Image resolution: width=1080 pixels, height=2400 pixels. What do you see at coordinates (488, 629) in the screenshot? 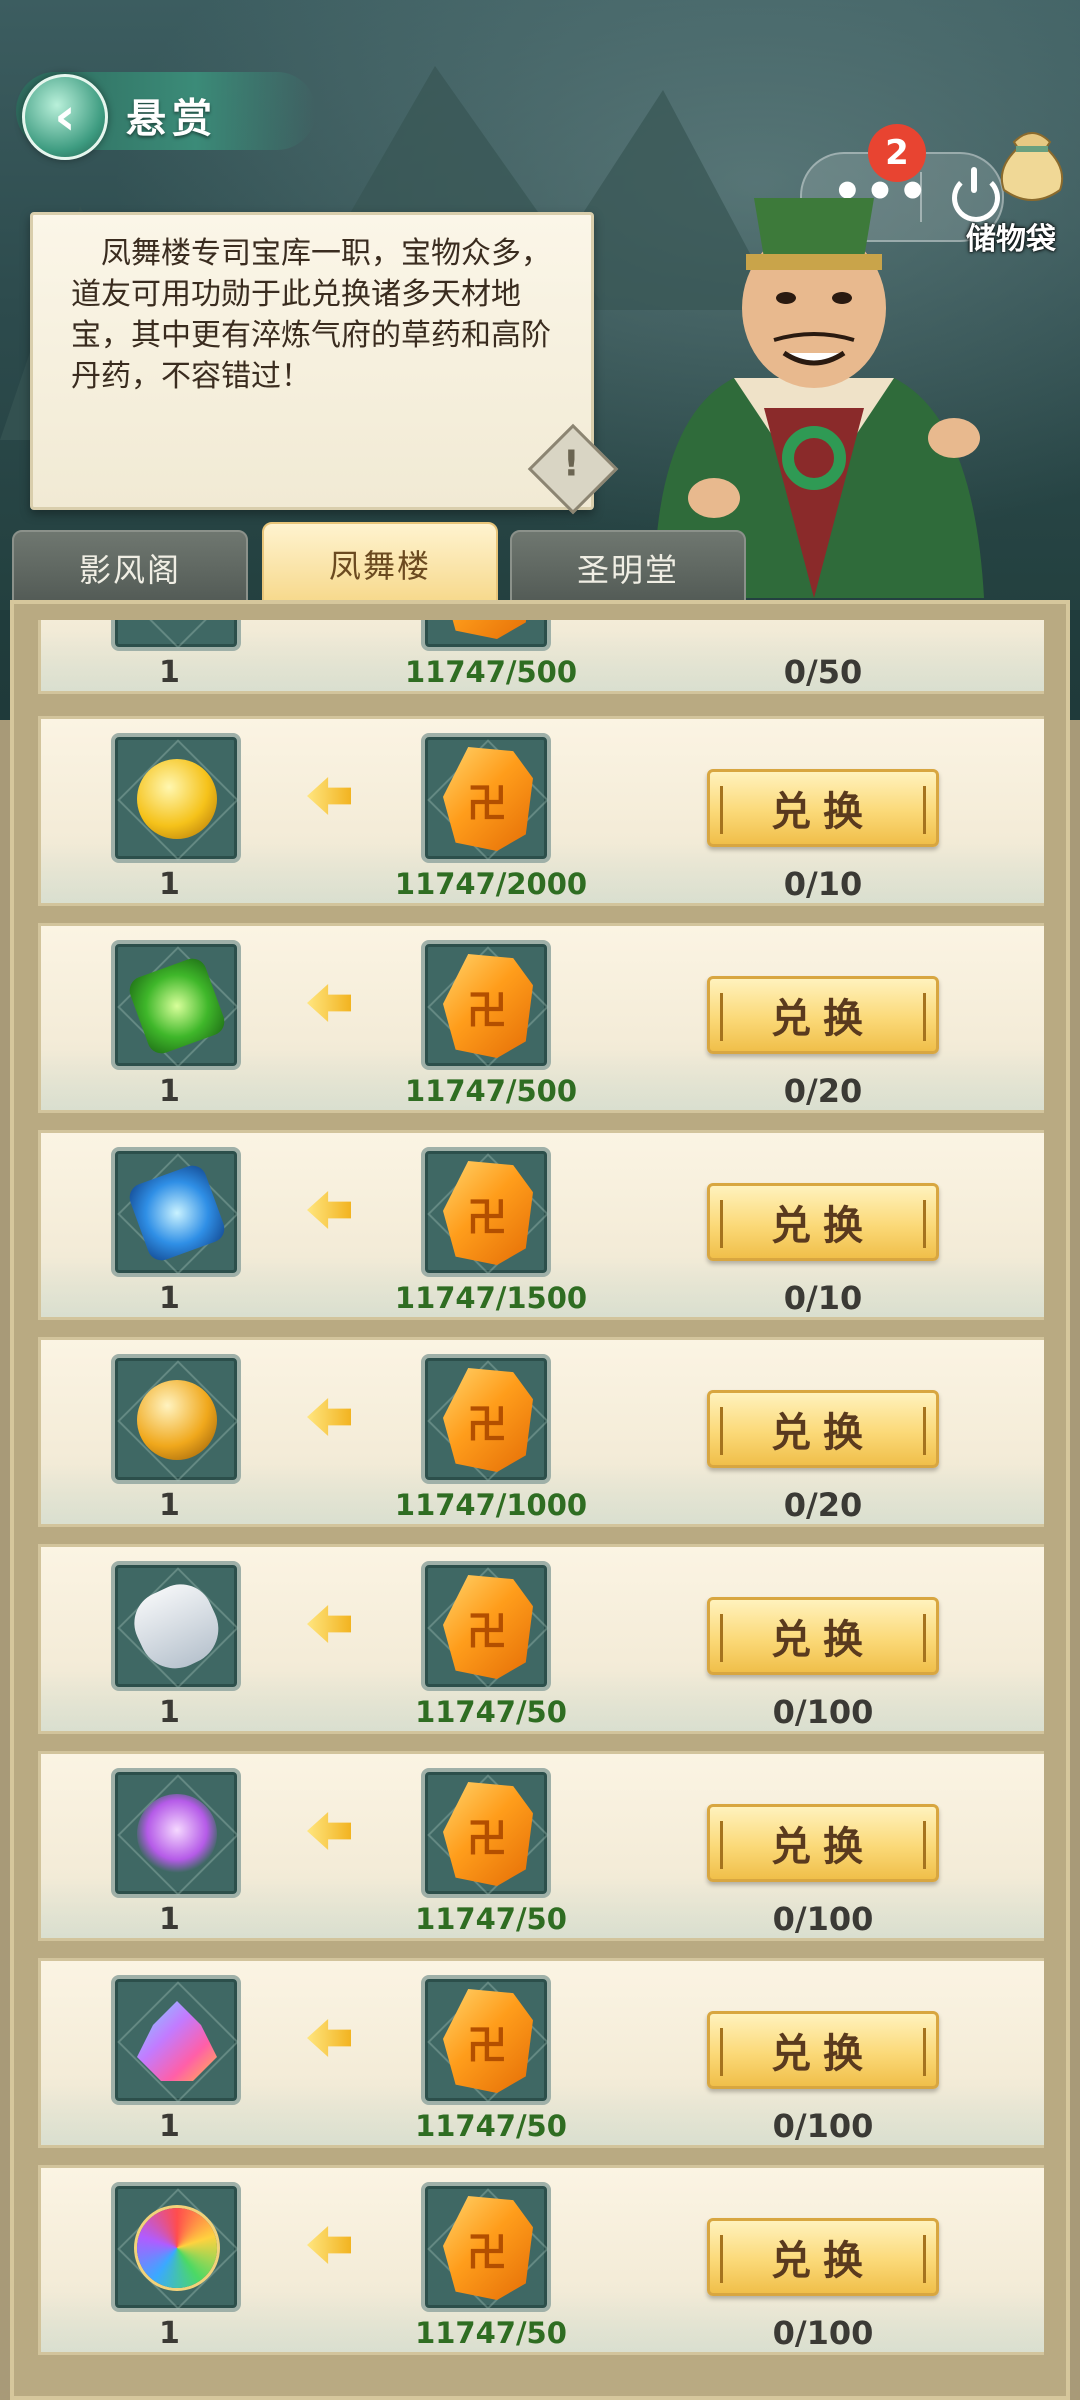
I see `merit-crystal-icon` at bounding box center [488, 629].